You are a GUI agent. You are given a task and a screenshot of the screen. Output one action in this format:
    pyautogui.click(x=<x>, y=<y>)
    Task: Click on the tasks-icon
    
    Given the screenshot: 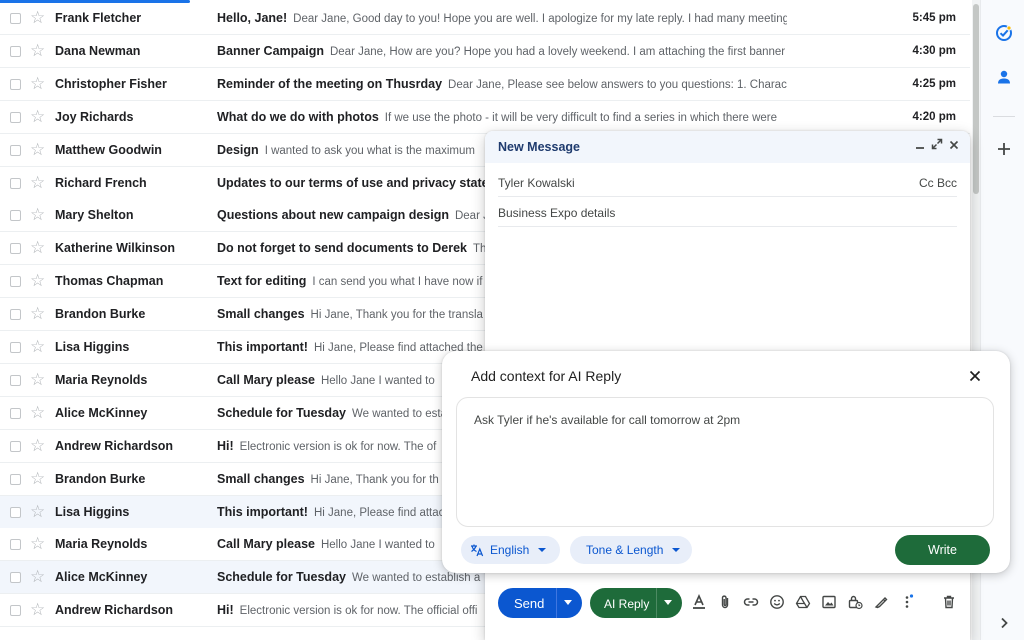 What is the action you would take?
    pyautogui.click(x=1004, y=33)
    